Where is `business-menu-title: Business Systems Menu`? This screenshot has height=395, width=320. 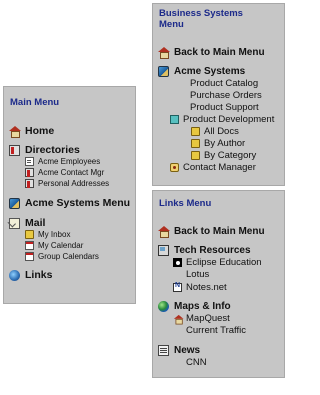
business-menu-title: Business Systems Menu is located at coordinates (219, 19).